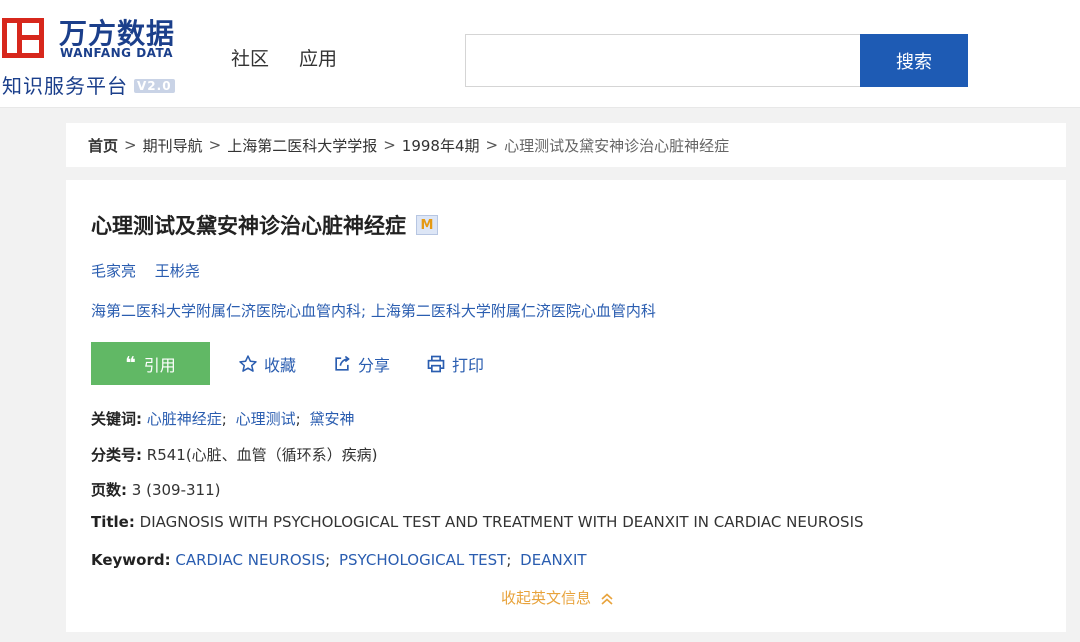 This screenshot has width=1080, height=642. Describe the element at coordinates (436, 363) in the screenshot. I see `printer-icon` at that location.